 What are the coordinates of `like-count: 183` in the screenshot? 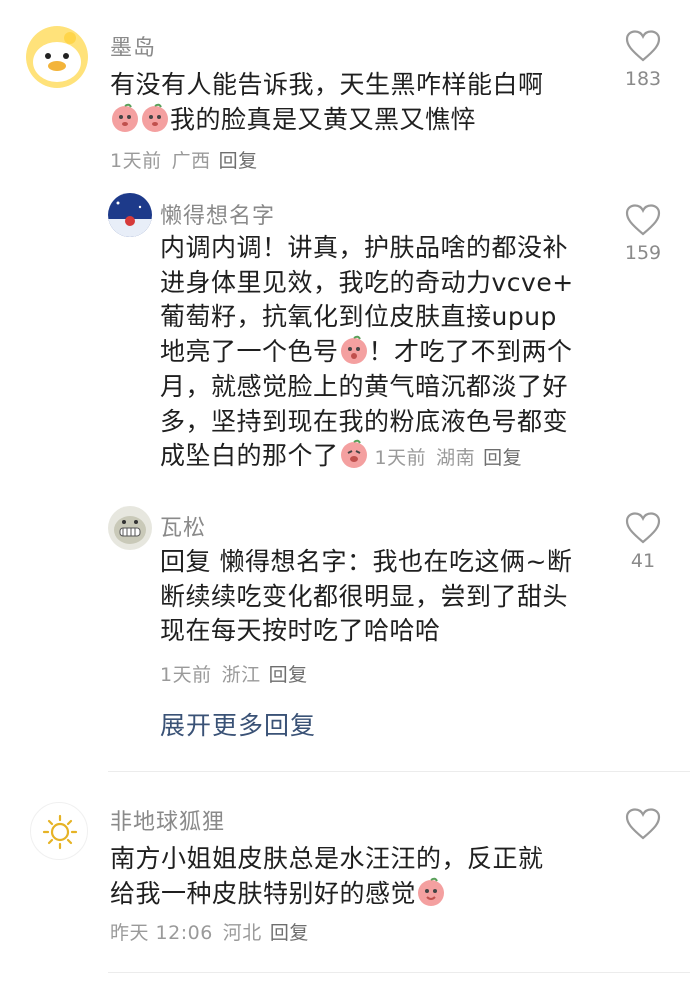 It's located at (643, 79).